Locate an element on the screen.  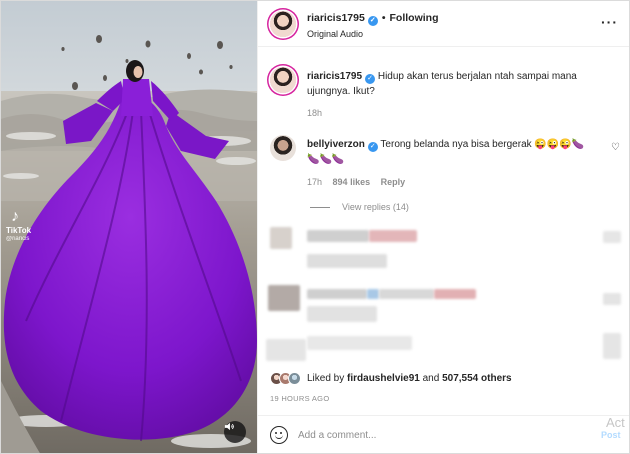
author-line: riaricis1795 ✓ • Following is located at coordinates (373, 19).